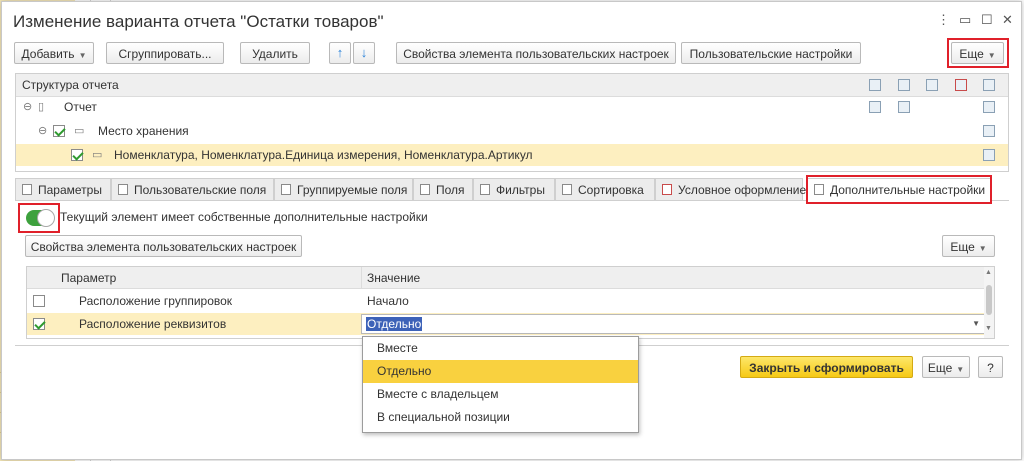 The image size is (1024, 461). What do you see at coordinates (510, 278) in the screenshot?
I see `table-header: Параметр Значение` at bounding box center [510, 278].